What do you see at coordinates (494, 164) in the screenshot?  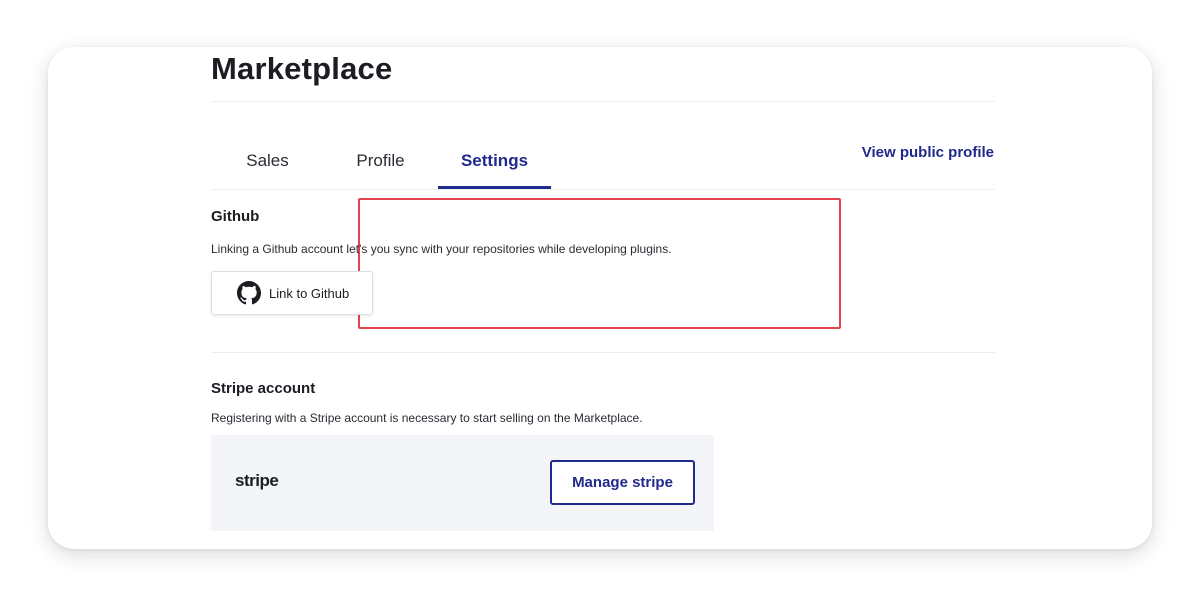 I see `tab-settings: Settings` at bounding box center [494, 164].